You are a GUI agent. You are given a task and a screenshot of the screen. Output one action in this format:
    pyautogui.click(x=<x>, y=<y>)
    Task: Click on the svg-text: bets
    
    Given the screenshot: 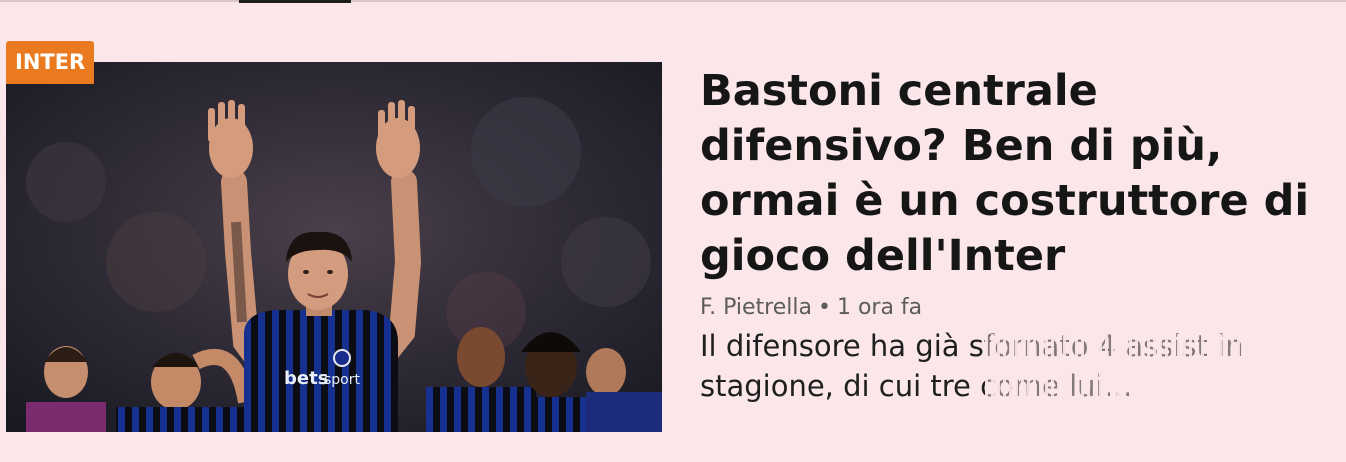 What is the action you would take?
    pyautogui.click(x=306, y=378)
    